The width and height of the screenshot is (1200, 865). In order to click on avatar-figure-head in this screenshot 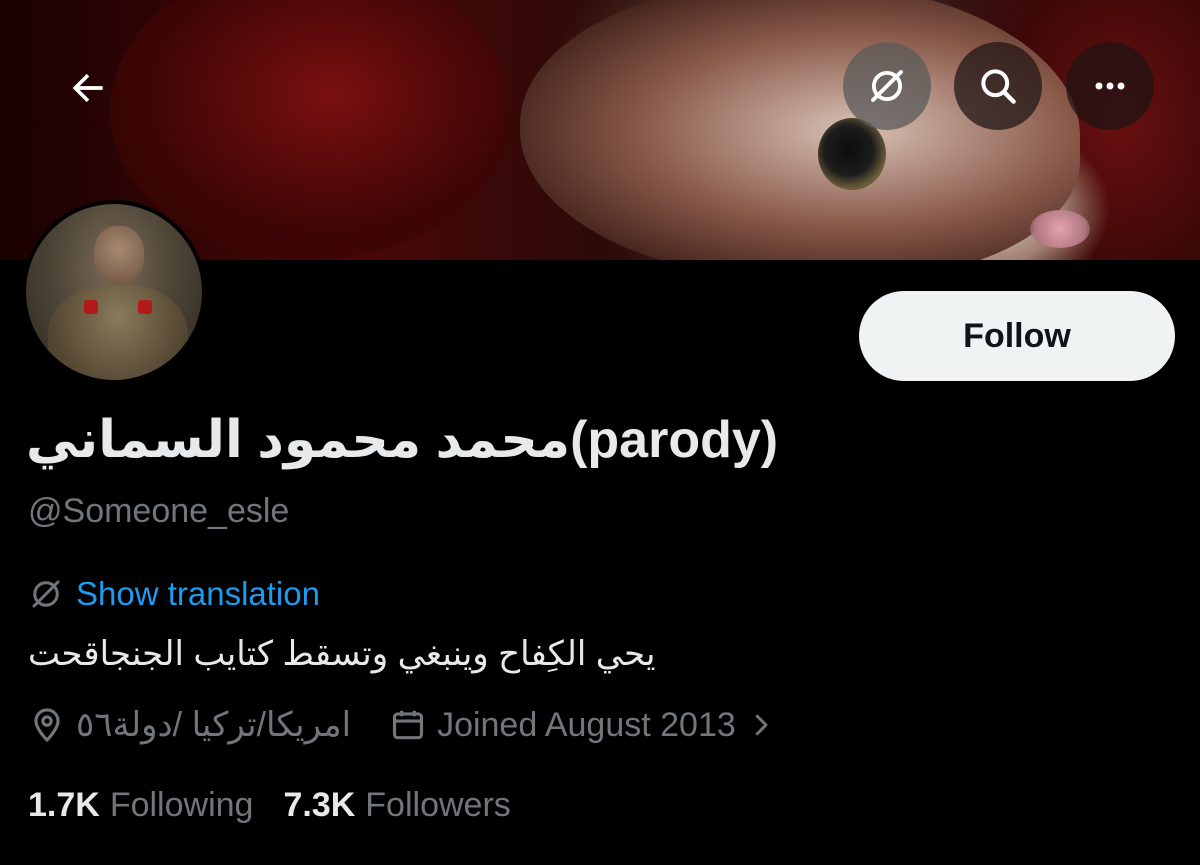, I will do `click(119, 255)`.